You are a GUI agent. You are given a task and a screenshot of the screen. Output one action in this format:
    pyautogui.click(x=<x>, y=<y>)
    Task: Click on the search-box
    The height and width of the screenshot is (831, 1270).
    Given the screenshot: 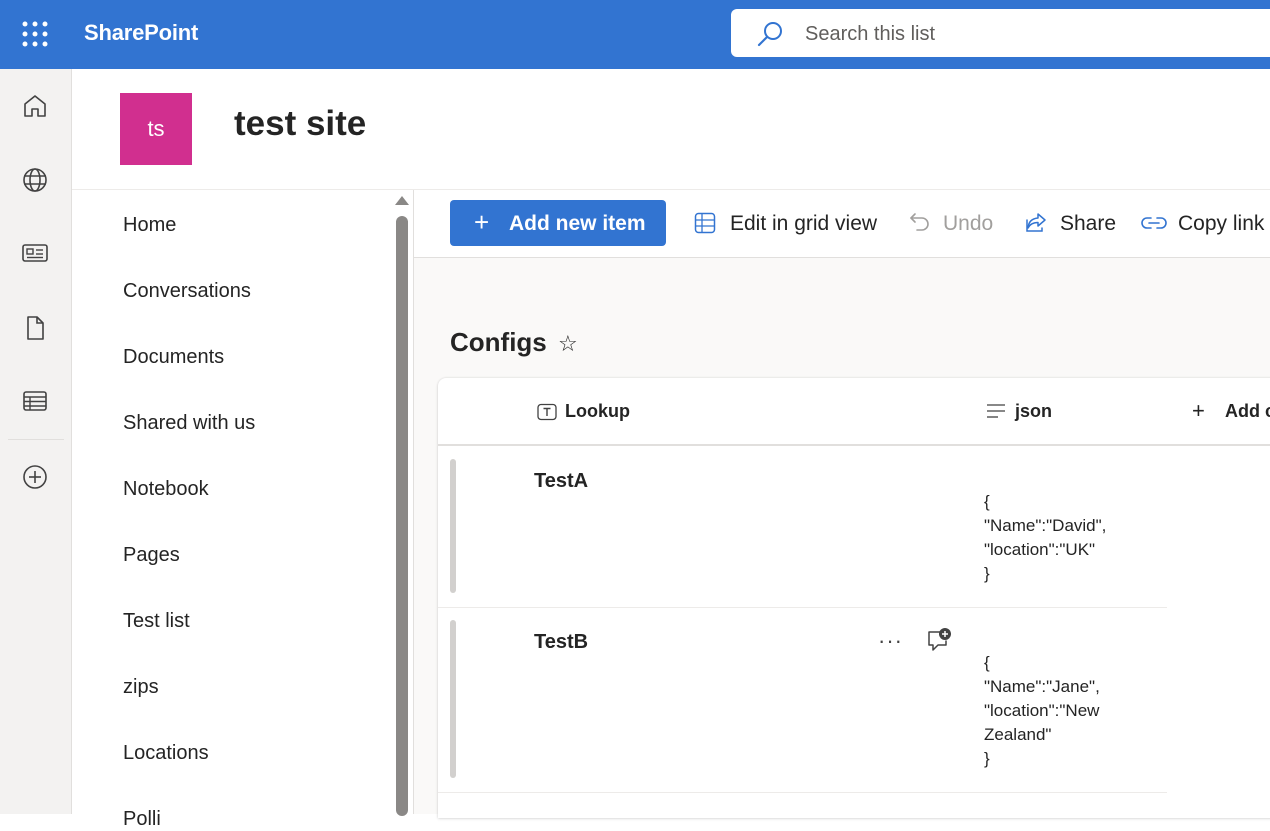 What is the action you would take?
    pyautogui.click(x=1000, y=33)
    